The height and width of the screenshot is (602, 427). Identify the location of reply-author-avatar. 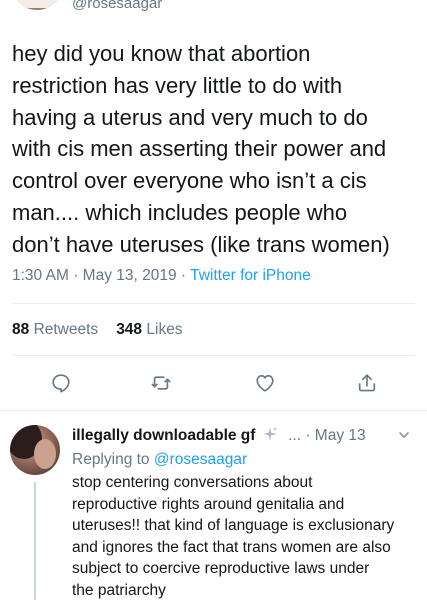
(35, 450).